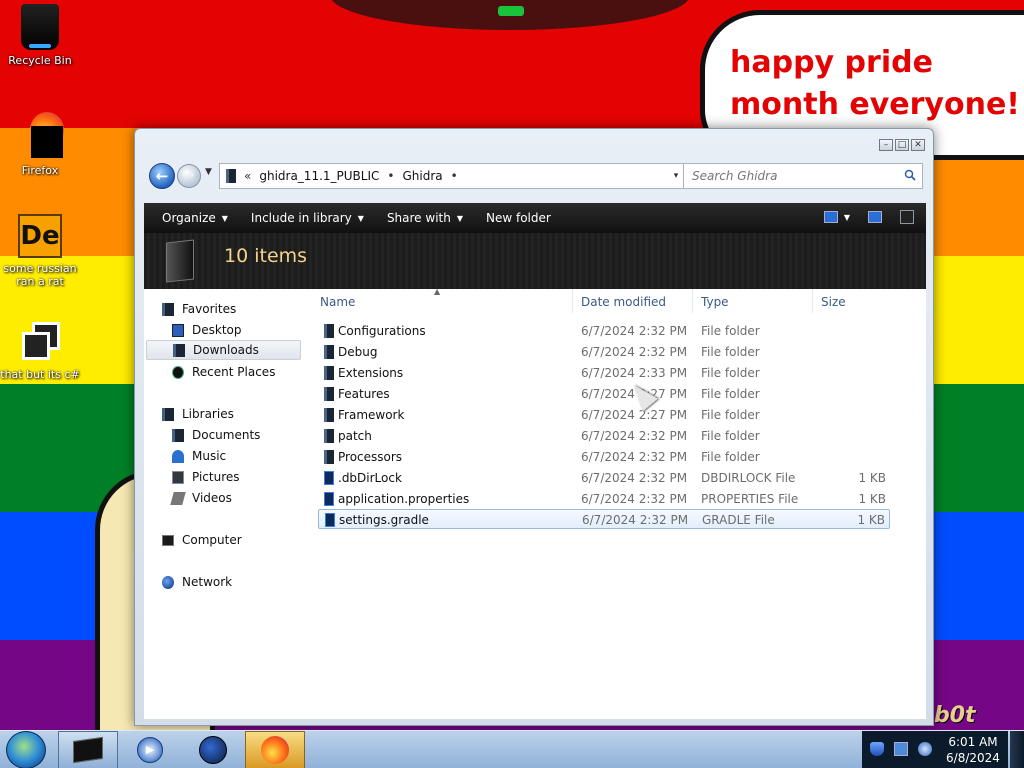 This screenshot has width=1024, height=768. I want to click on file-name: Processors, so click(370, 457).